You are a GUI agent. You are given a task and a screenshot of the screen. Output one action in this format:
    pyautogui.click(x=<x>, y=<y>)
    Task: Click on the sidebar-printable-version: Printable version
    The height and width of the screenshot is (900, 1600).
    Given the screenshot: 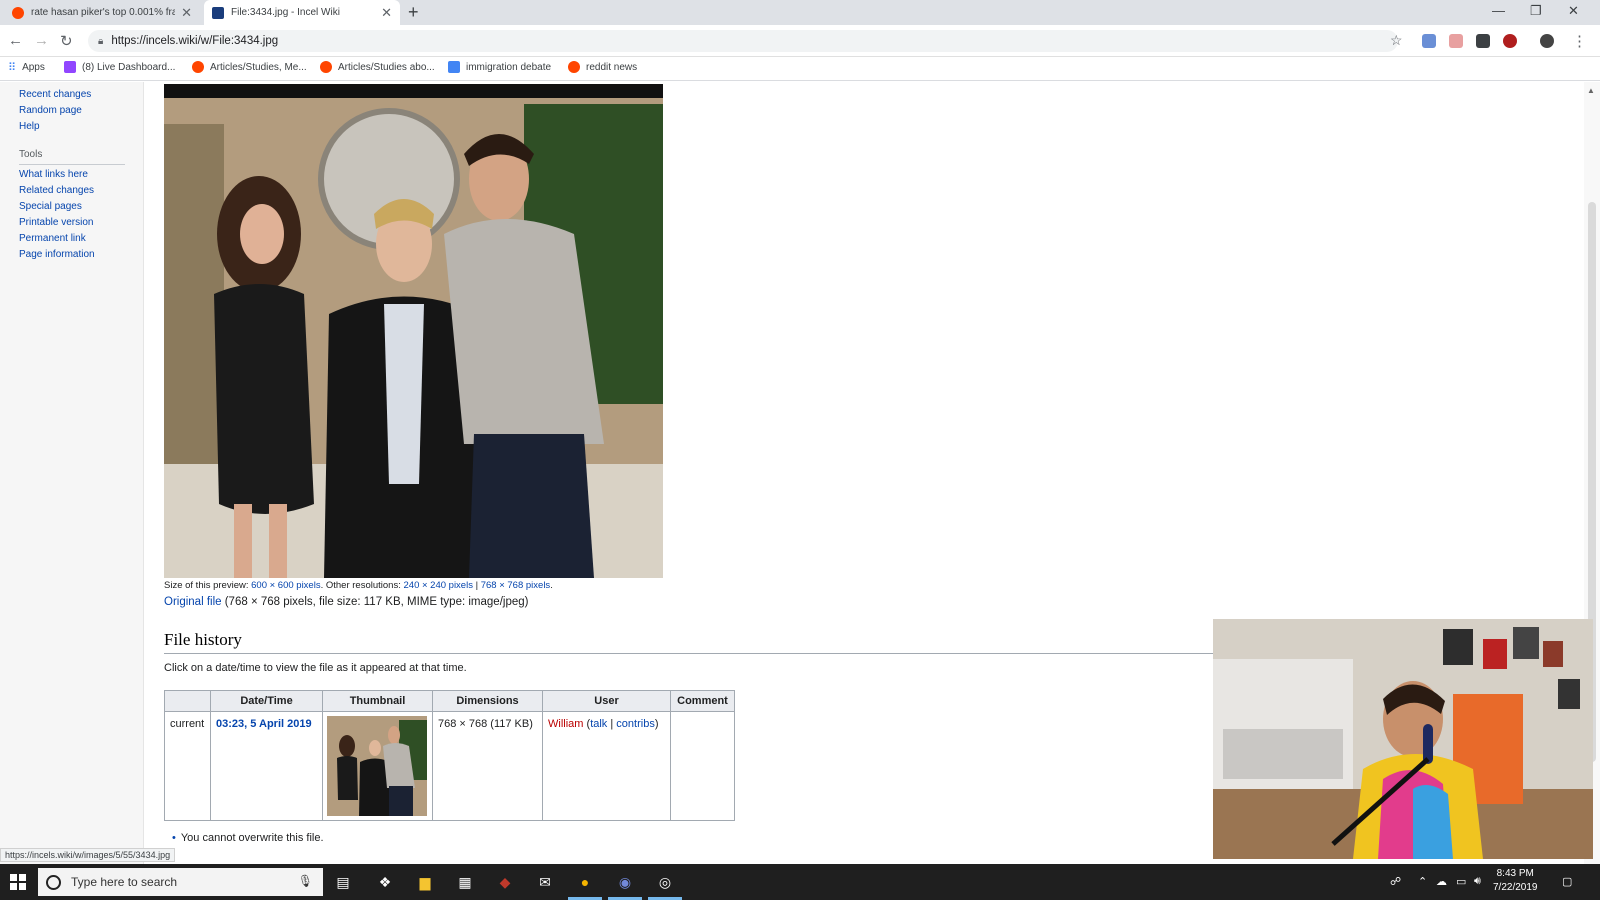 What is the action you would take?
    pyautogui.click(x=56, y=222)
    